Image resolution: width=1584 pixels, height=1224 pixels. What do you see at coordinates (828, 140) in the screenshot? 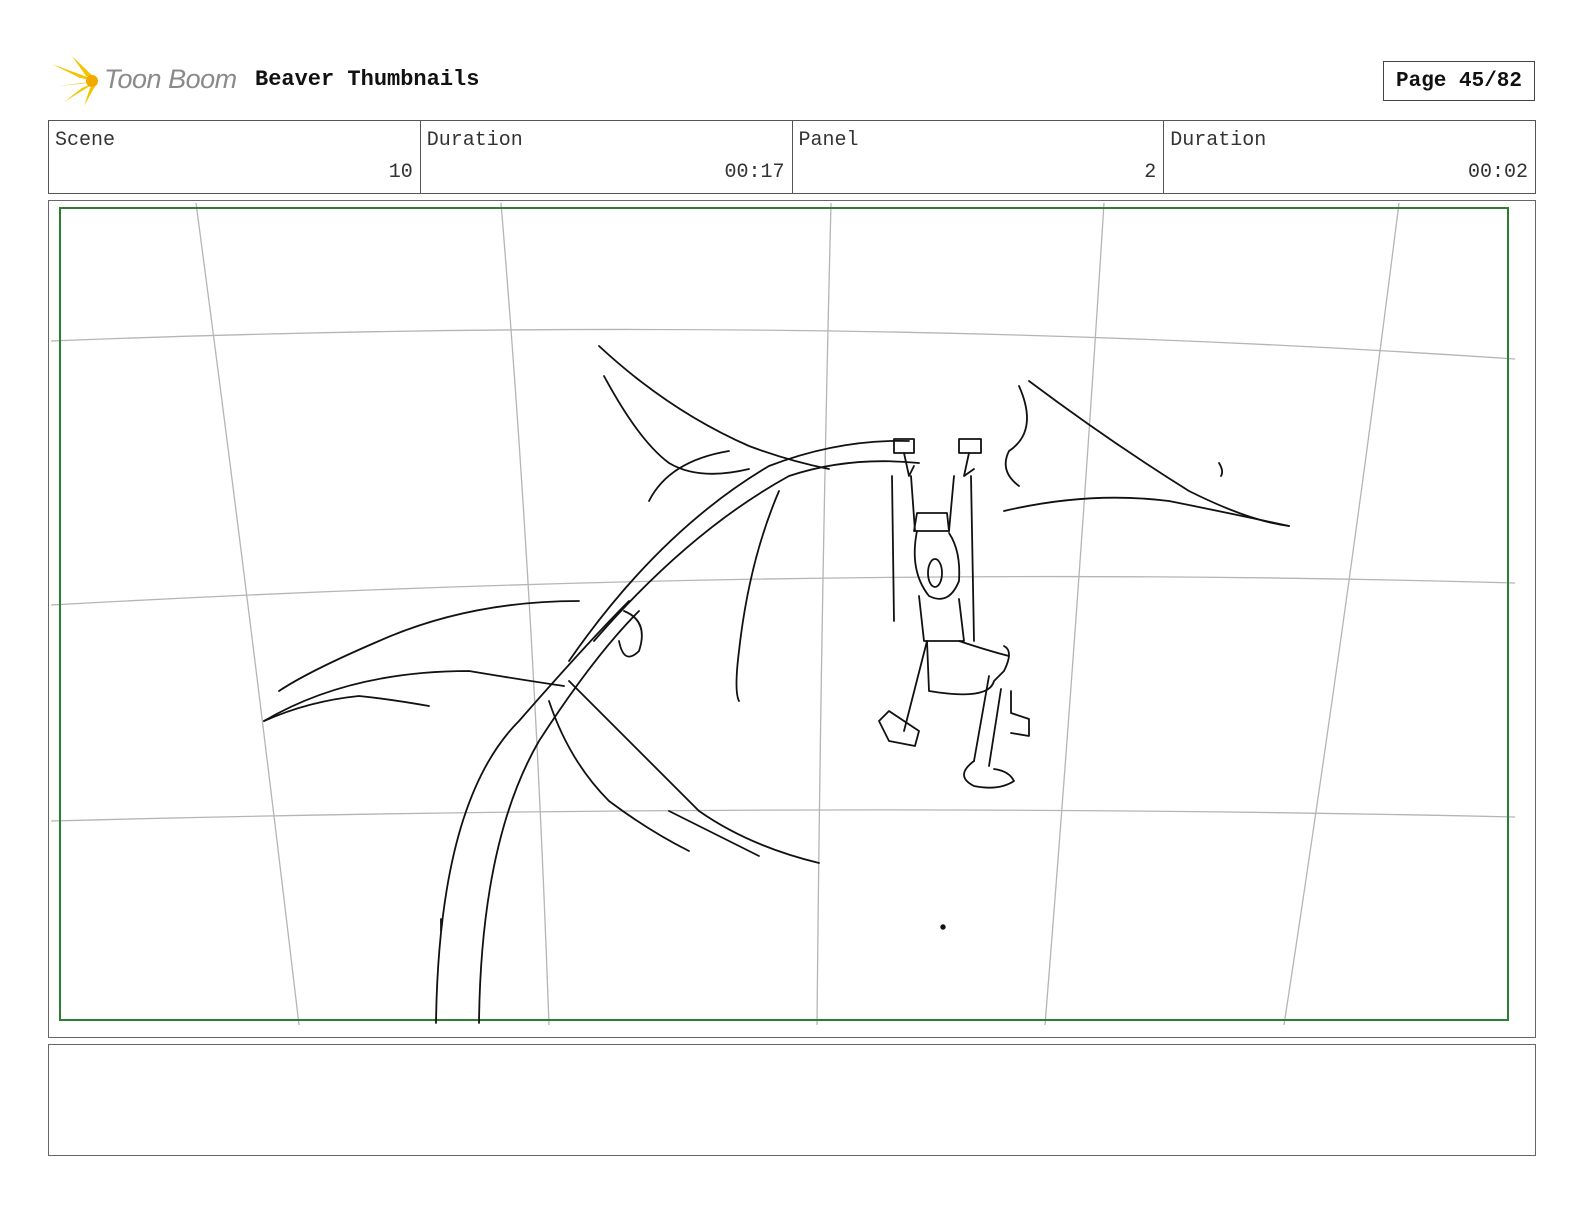
I see `panel-label: Panel` at bounding box center [828, 140].